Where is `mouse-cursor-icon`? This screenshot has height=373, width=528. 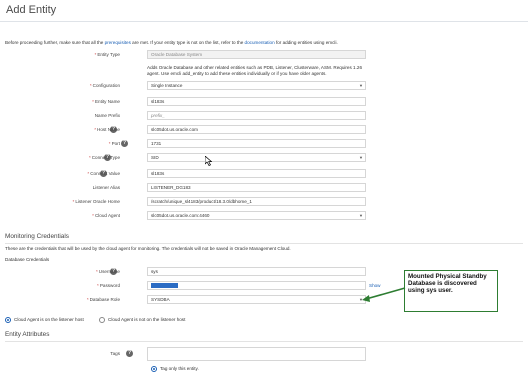 mouse-cursor-icon is located at coordinates (208, 161).